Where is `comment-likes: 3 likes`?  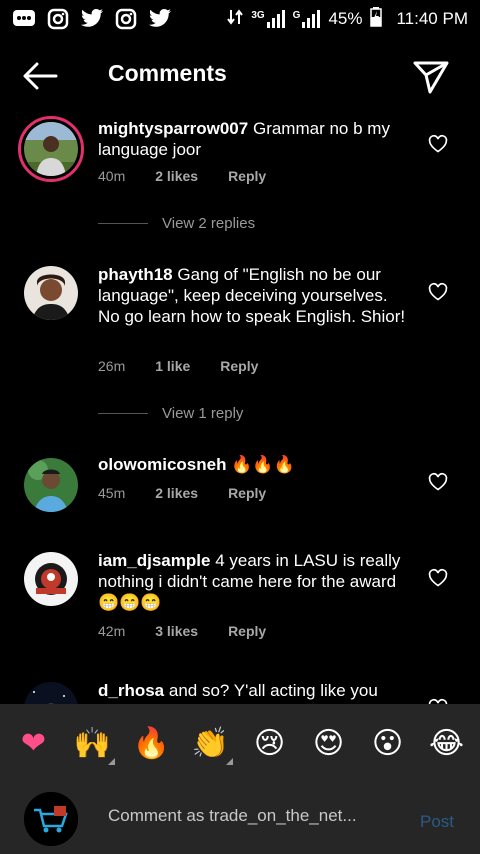
comment-likes: 3 likes is located at coordinates (176, 631).